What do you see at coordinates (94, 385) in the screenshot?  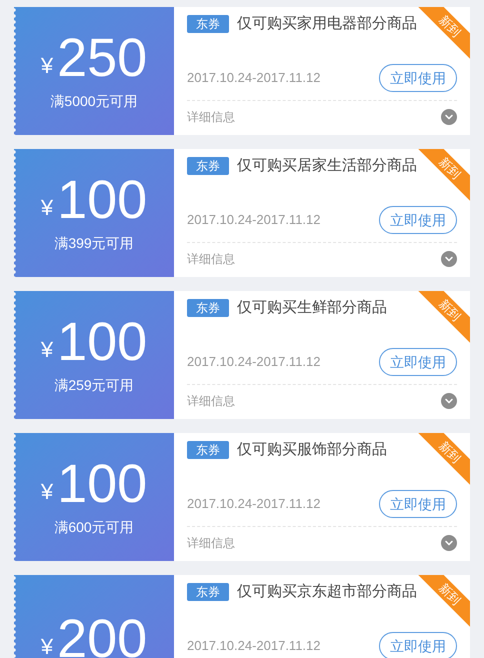 I see `minimum-spend: 满259元可用` at bounding box center [94, 385].